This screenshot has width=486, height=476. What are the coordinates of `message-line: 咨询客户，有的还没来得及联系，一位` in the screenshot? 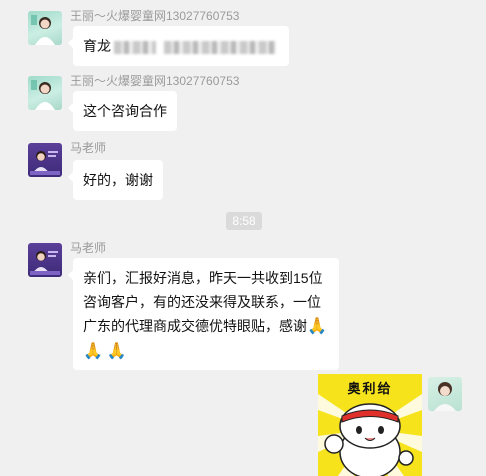 It's located at (202, 302).